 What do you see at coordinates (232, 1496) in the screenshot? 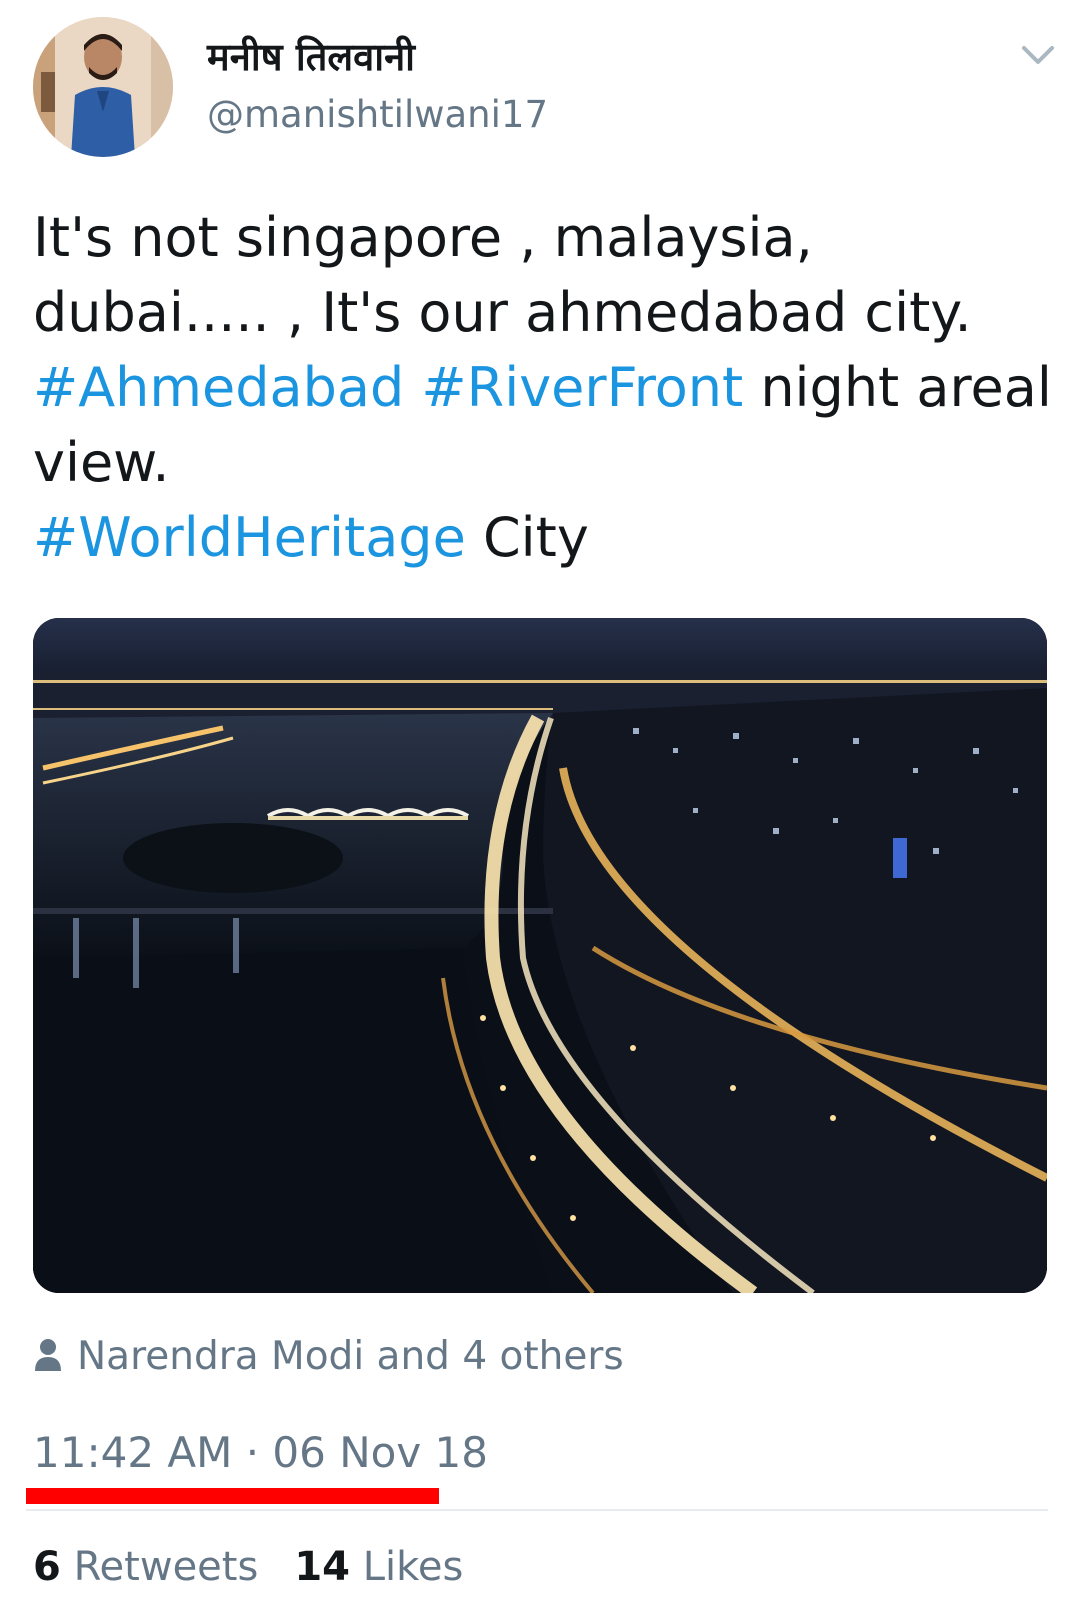
I see `annotation-underline` at bounding box center [232, 1496].